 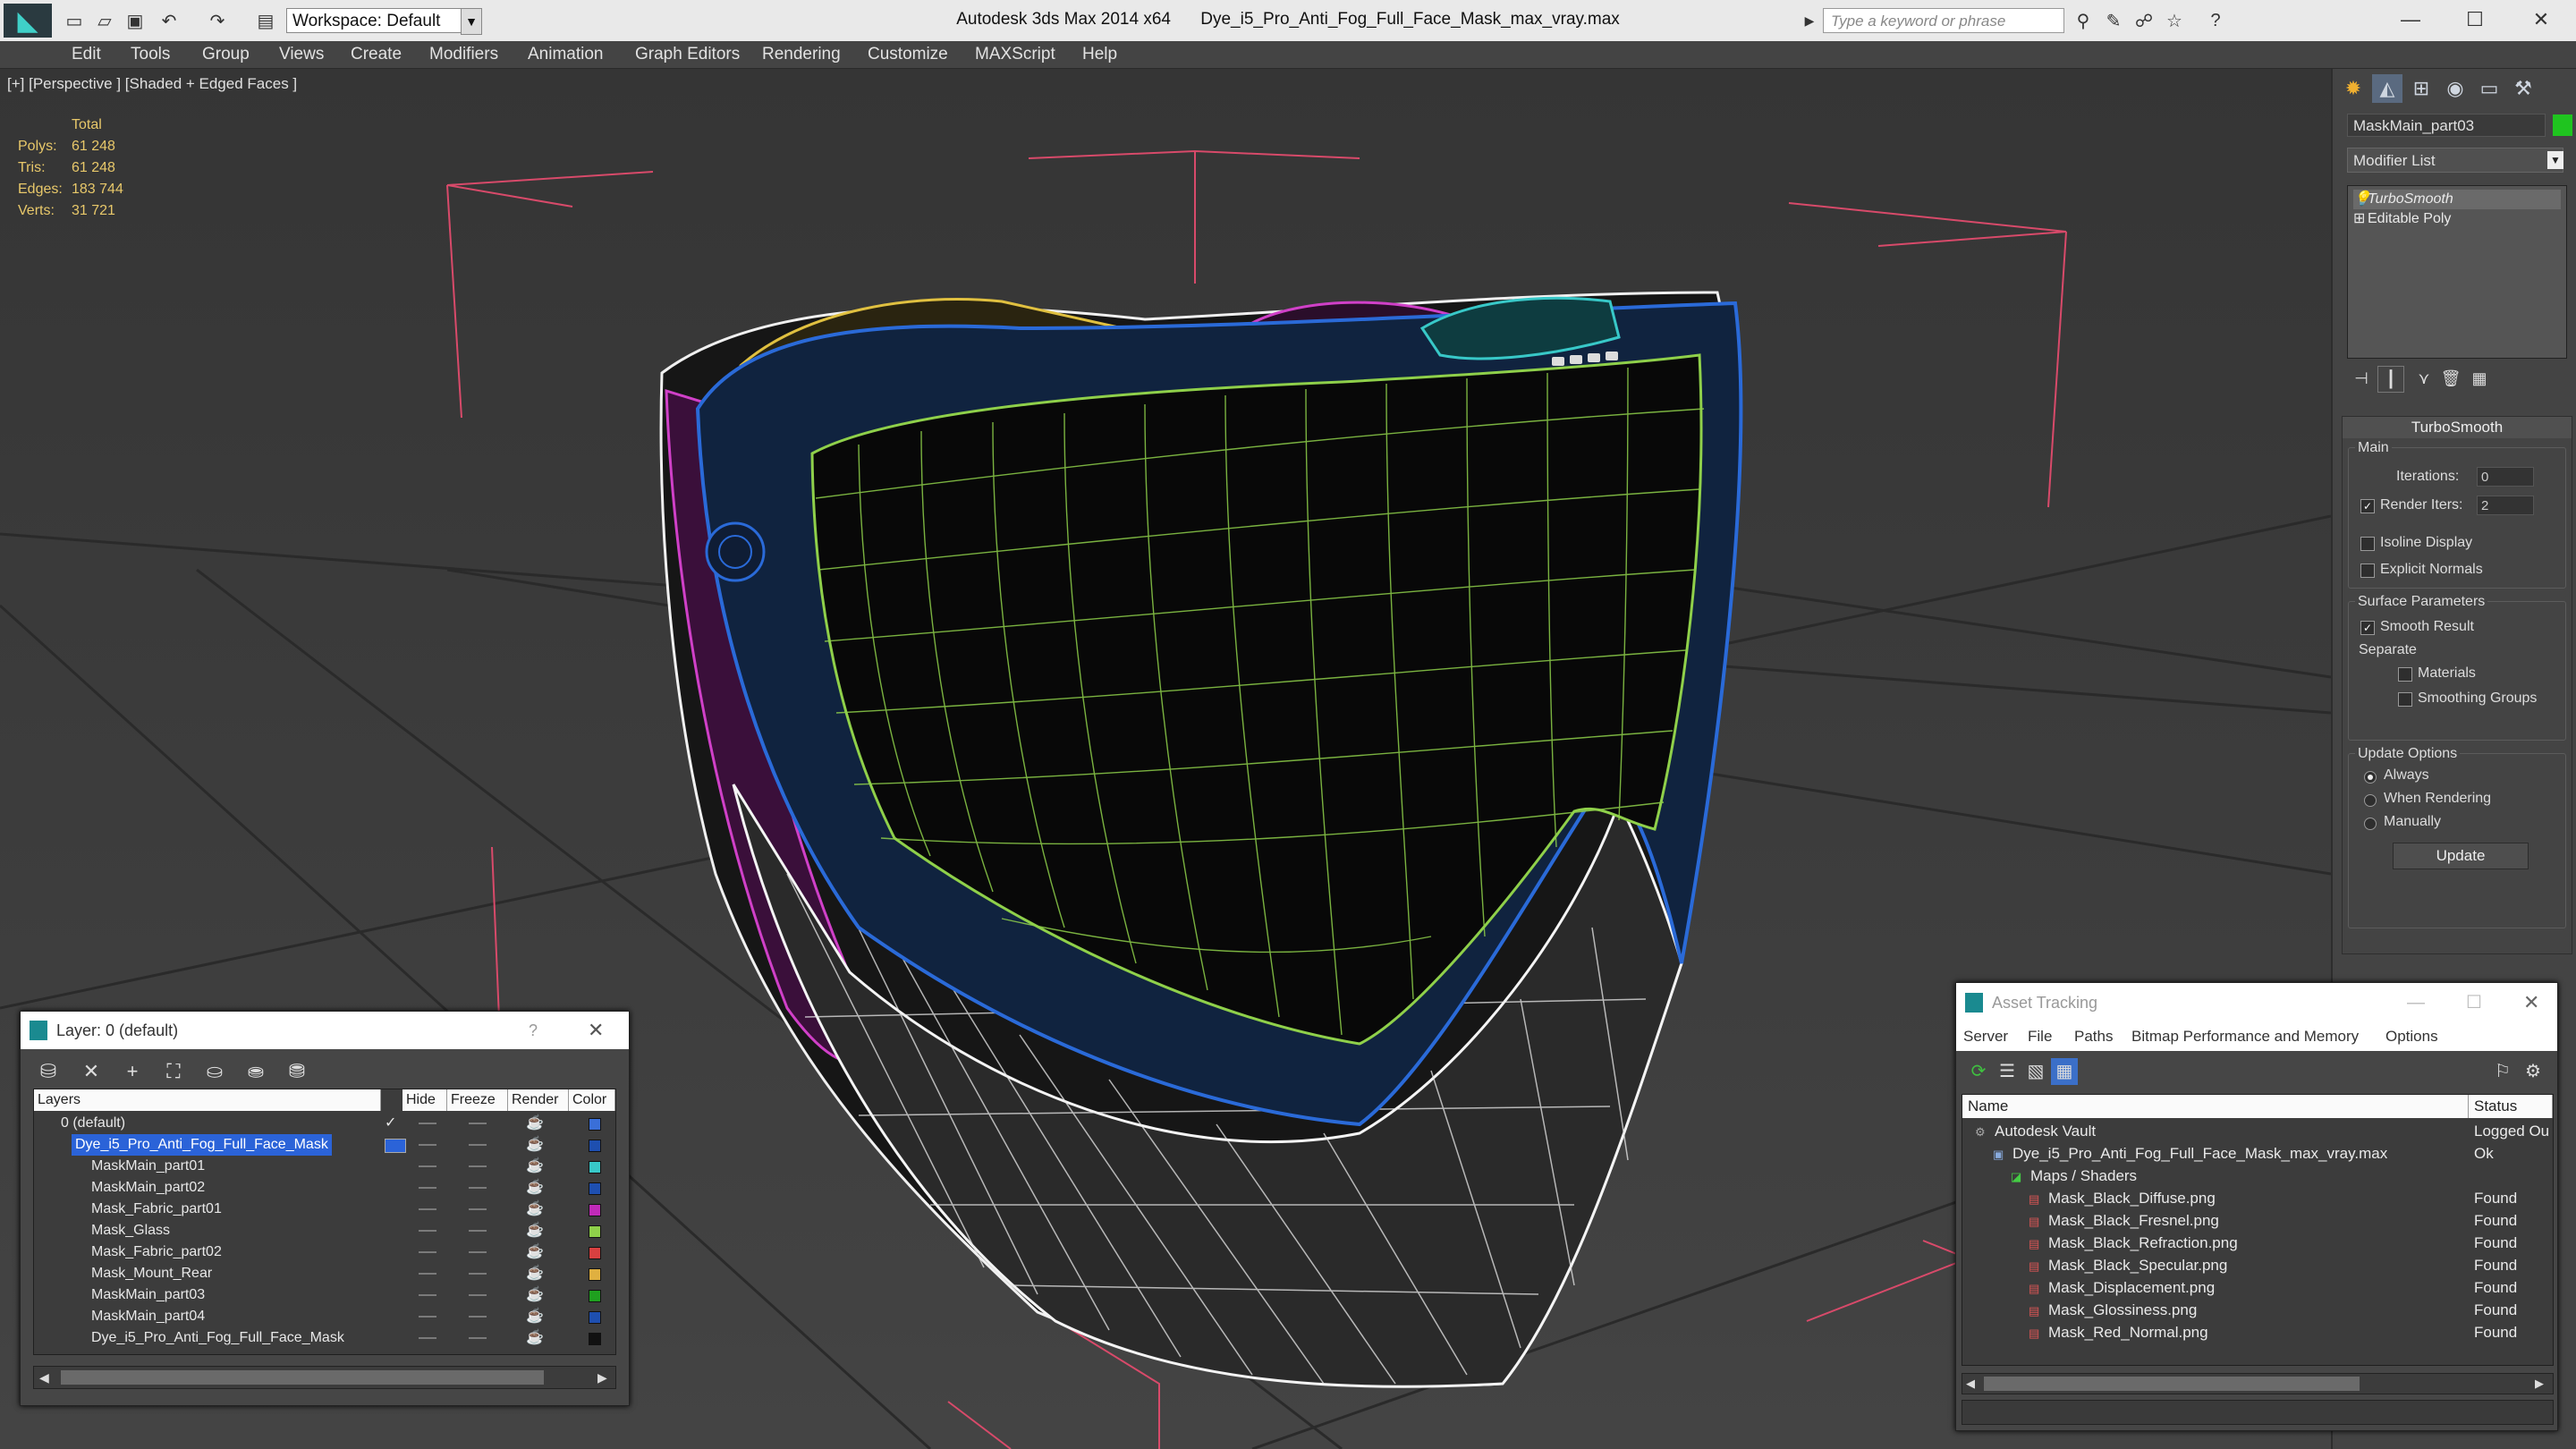 What do you see at coordinates (2257, 1310) in the screenshot?
I see `asset-row: ▤ Mask_Glossiness.png Found` at bounding box center [2257, 1310].